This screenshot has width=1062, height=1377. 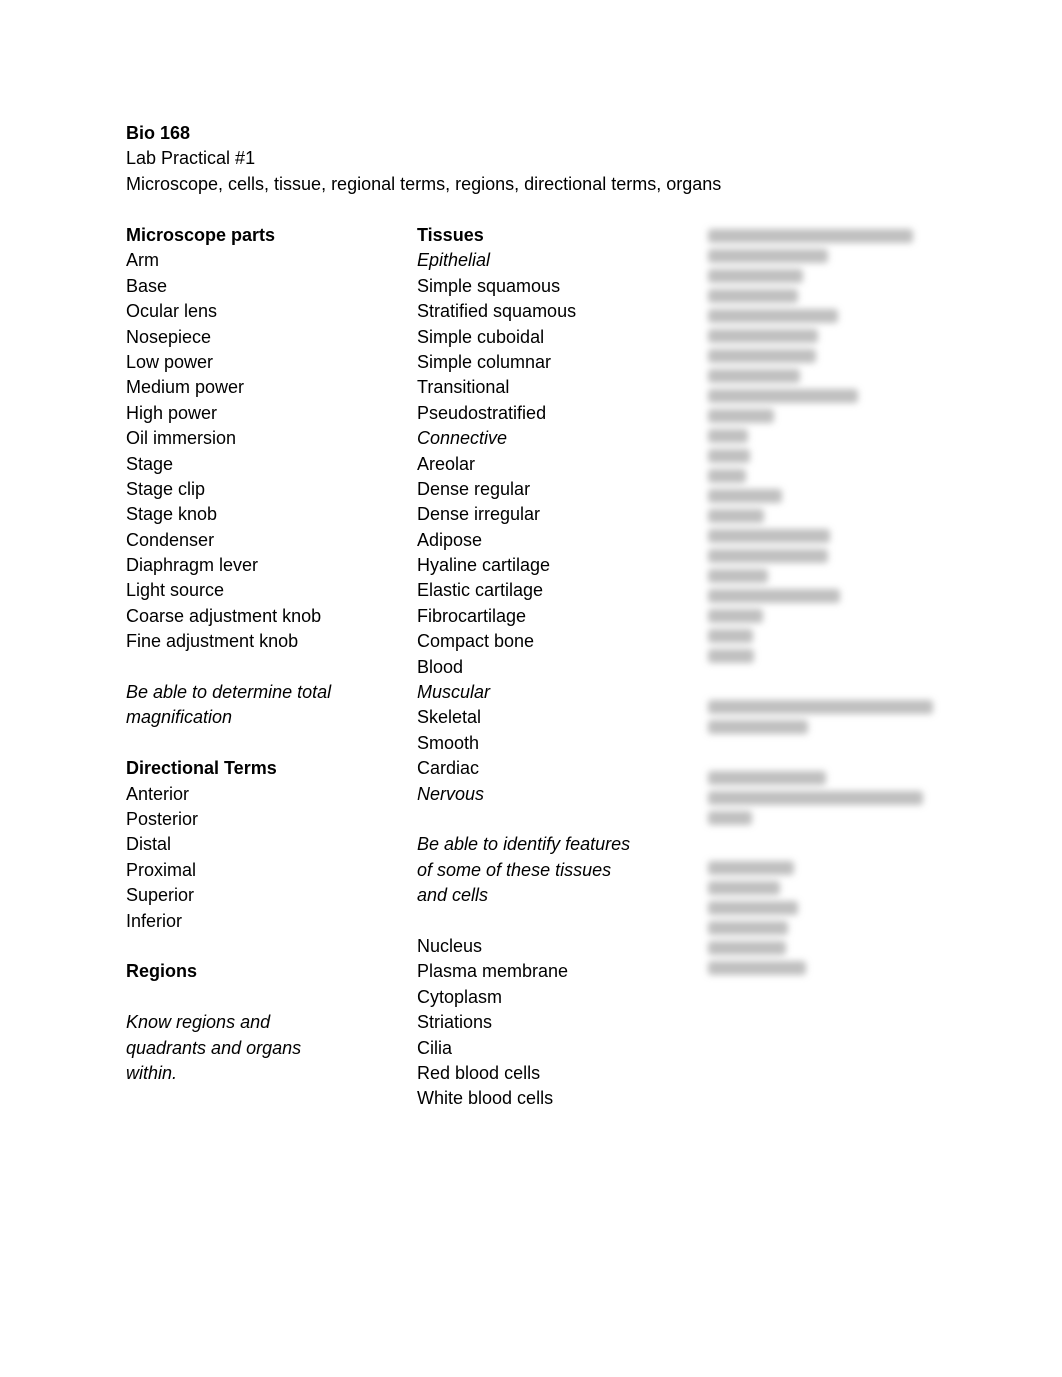 What do you see at coordinates (449, 717) in the screenshot?
I see `list-item: Skeletal` at bounding box center [449, 717].